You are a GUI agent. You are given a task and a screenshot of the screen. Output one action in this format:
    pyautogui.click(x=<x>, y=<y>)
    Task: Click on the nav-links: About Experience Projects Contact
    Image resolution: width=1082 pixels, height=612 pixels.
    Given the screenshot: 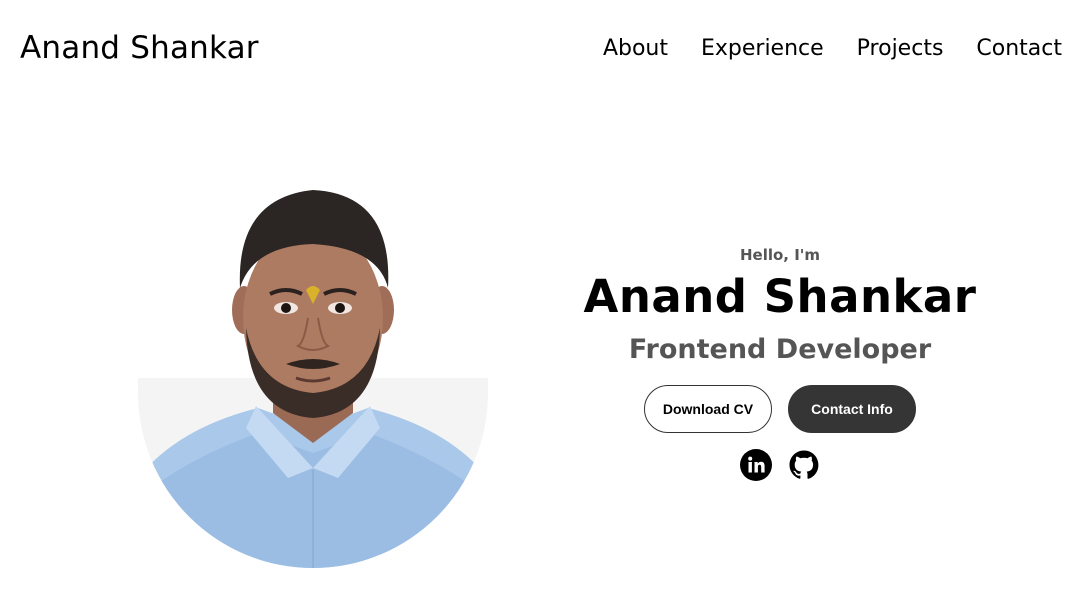 What is the action you would take?
    pyautogui.click(x=832, y=48)
    